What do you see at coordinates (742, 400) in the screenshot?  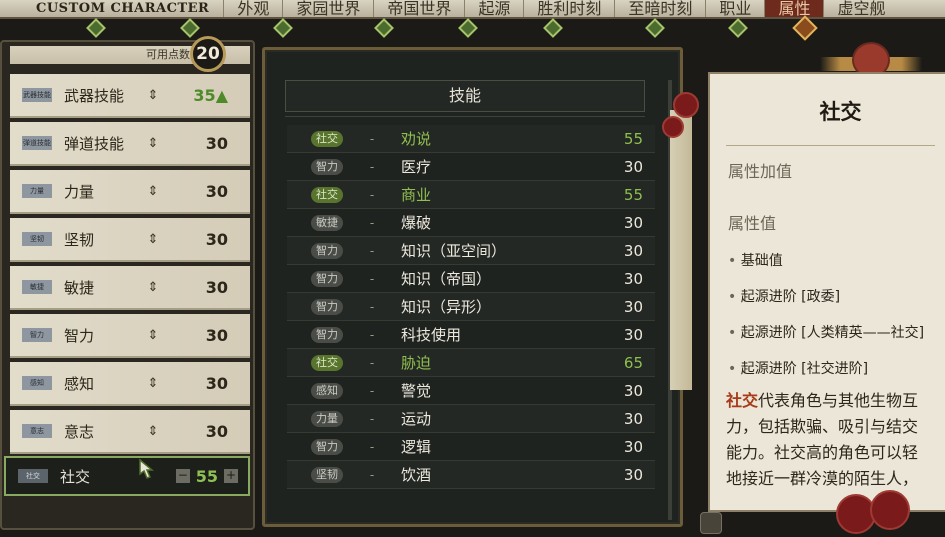 I see `description-keyword: 社交` at bounding box center [742, 400].